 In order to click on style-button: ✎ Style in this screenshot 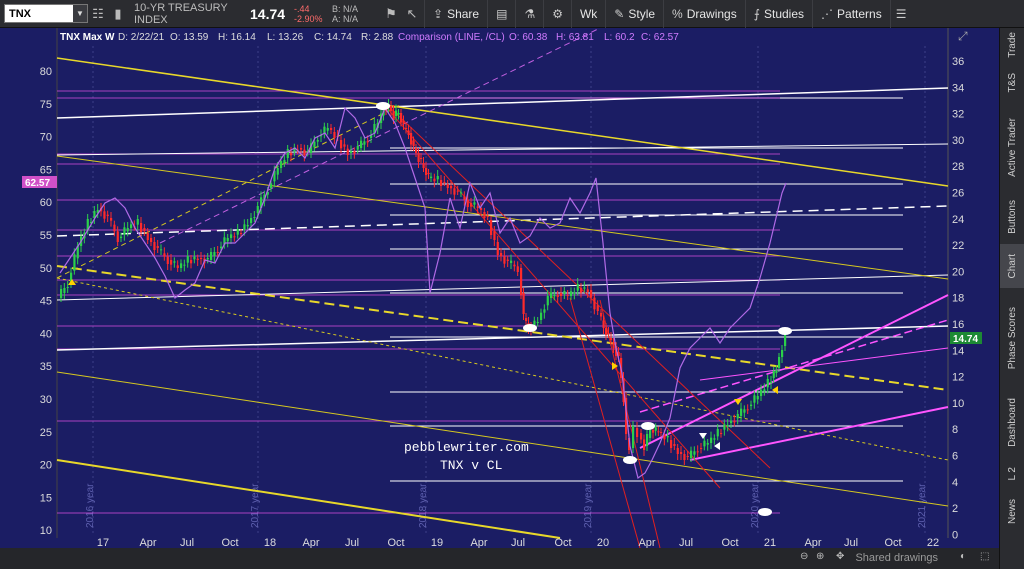, I will do `click(634, 14)`.